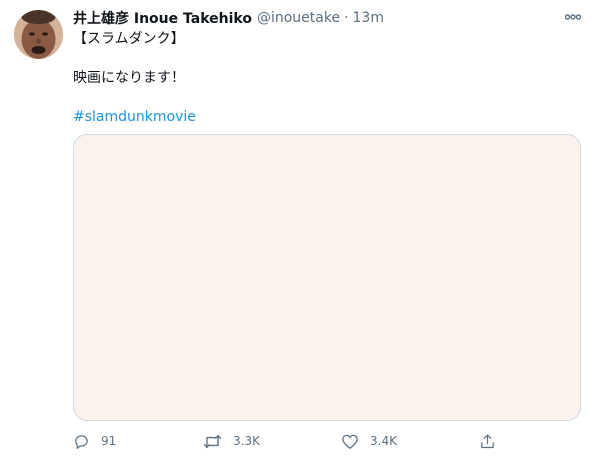 The image size is (594, 458). I want to click on avatar-image, so click(38, 34).